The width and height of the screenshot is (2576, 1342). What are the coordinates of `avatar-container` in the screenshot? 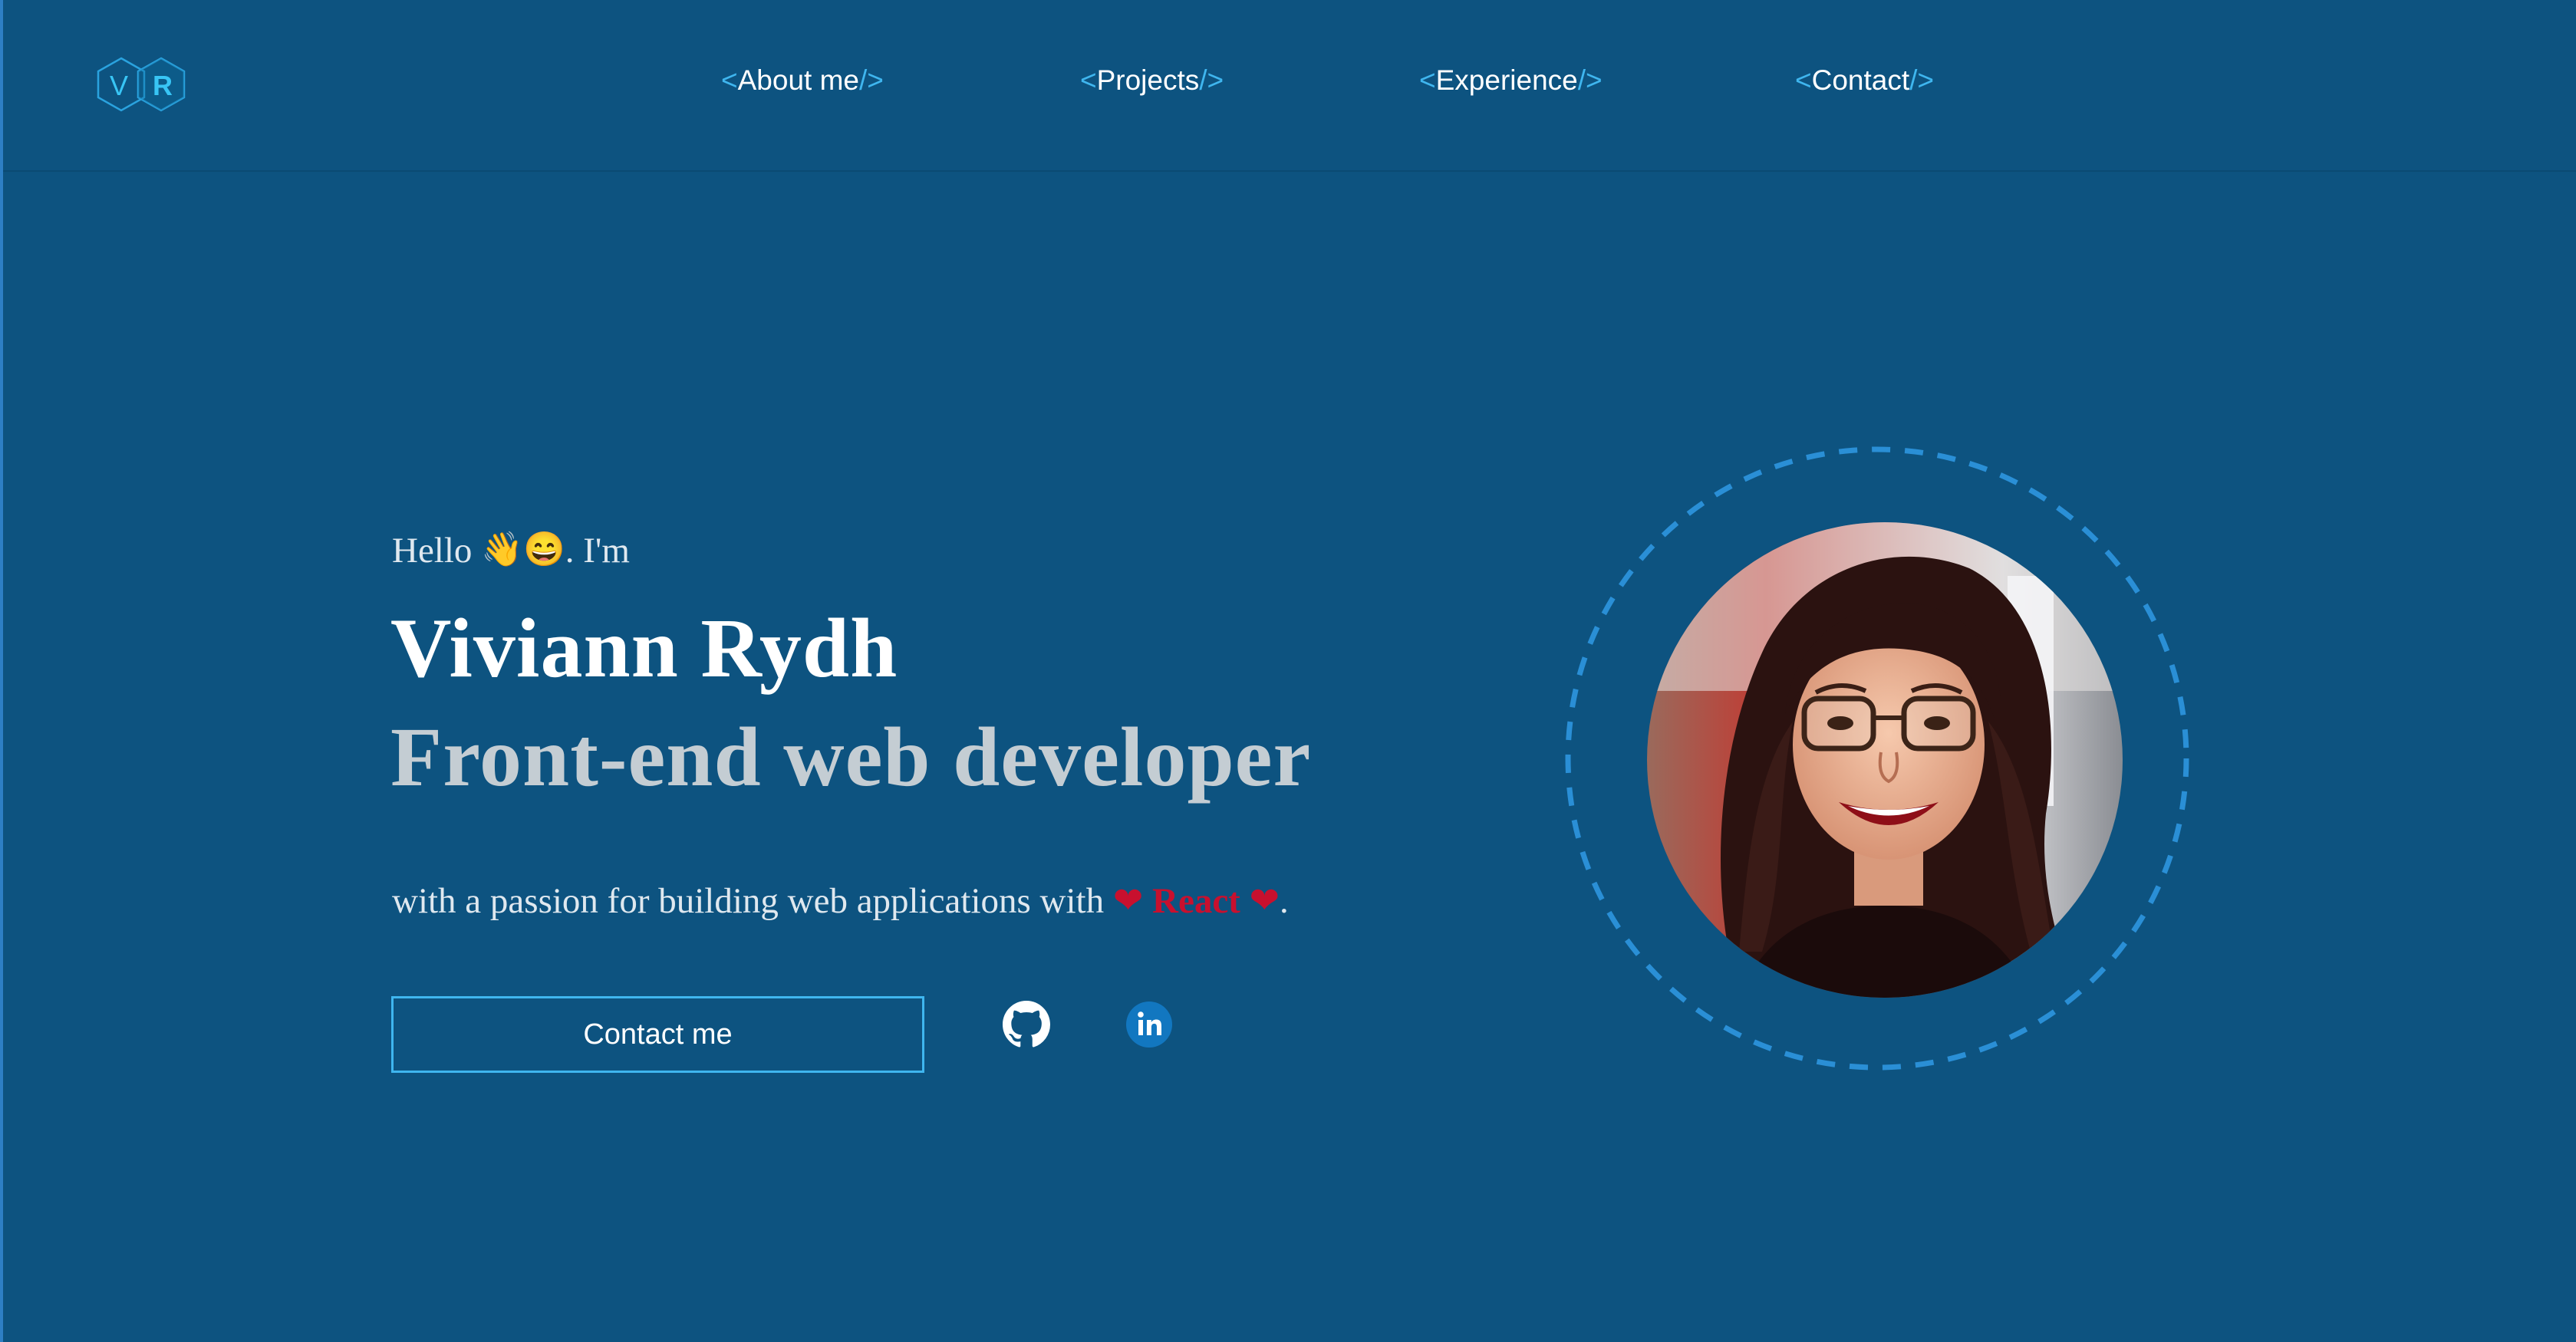 It's located at (1877, 758).